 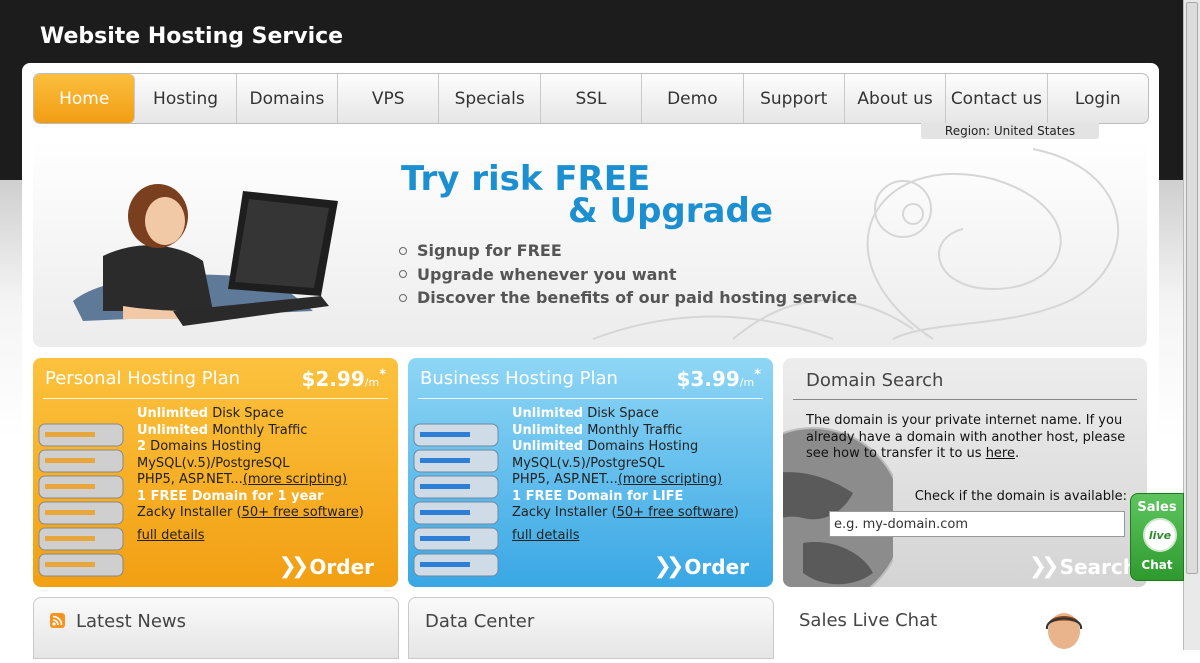 What do you see at coordinates (131, 621) in the screenshot?
I see `latest-news-title: Latest News` at bounding box center [131, 621].